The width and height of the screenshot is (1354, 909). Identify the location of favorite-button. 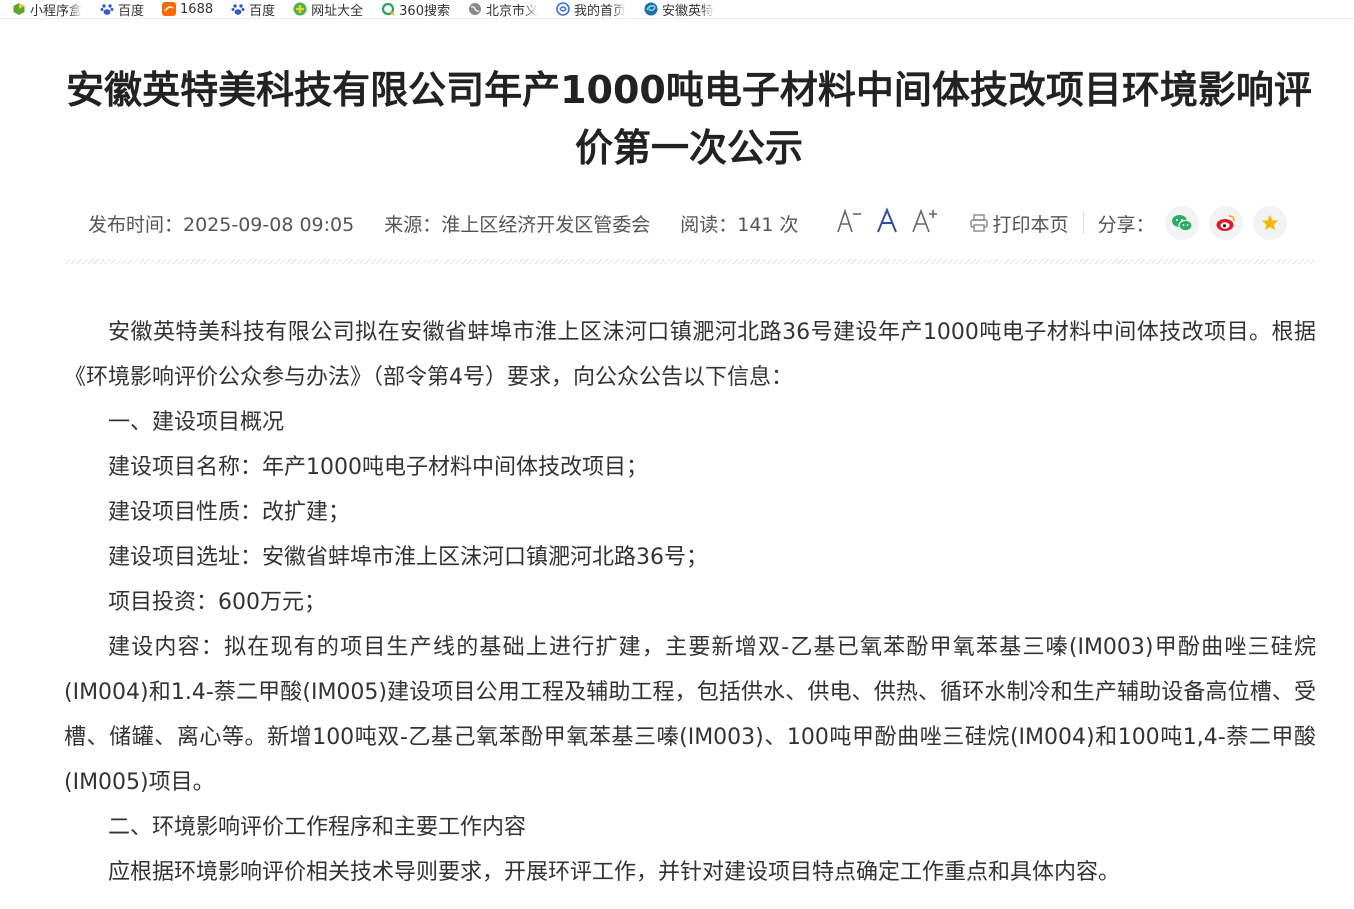
(1269, 223).